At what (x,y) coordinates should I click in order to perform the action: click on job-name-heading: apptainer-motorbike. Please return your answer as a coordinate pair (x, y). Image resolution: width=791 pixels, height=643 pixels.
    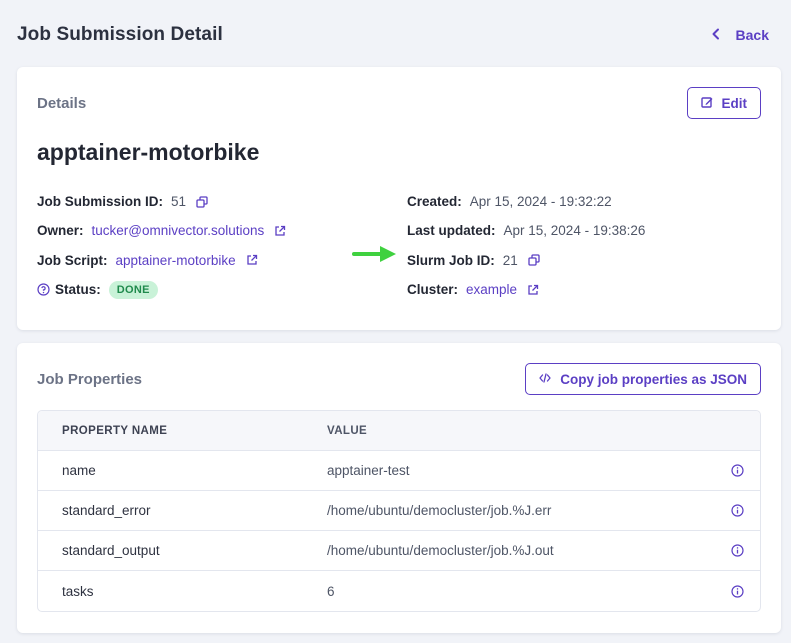
    Looking at the image, I should click on (148, 152).